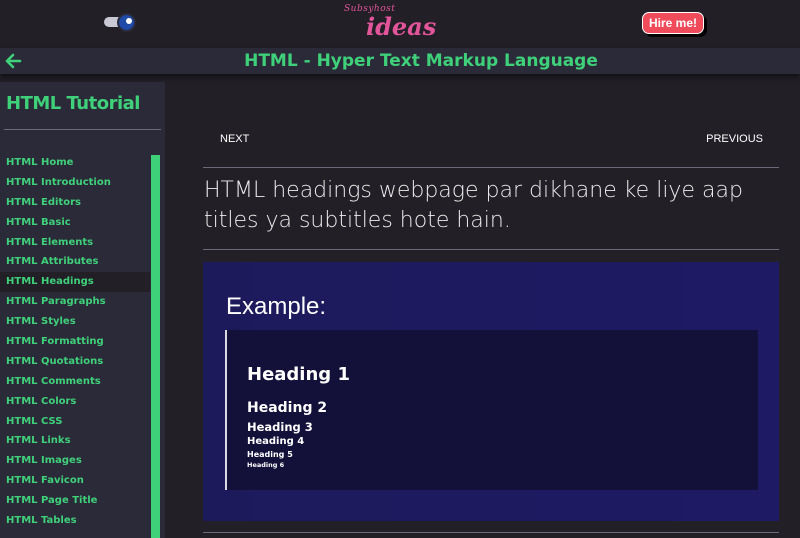  Describe the element at coordinates (734, 139) in the screenshot. I see `previous-link: PREVIOUS` at that location.